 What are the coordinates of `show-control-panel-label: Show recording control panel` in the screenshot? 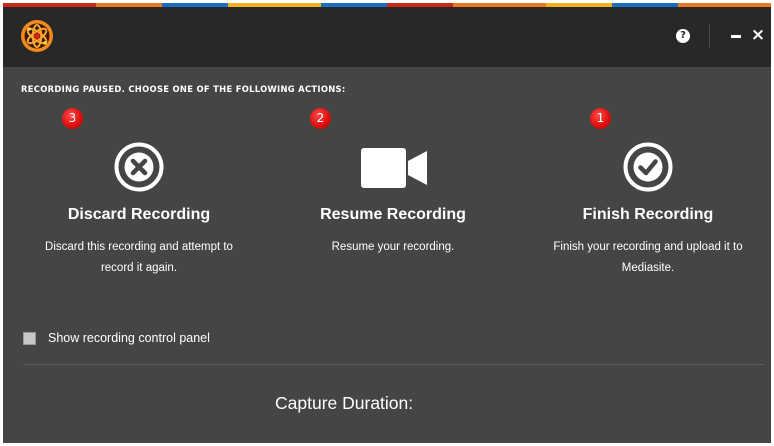 It's located at (129, 338).